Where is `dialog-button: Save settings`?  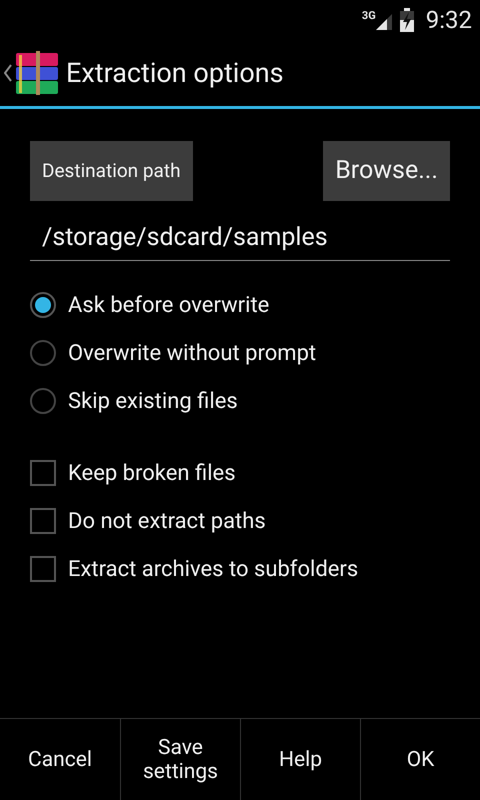 dialog-button: Save settings is located at coordinates (180, 759).